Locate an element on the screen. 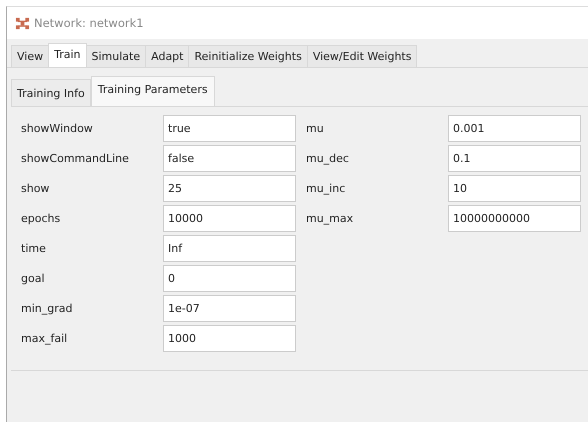  parameter-field: false is located at coordinates (229, 158).